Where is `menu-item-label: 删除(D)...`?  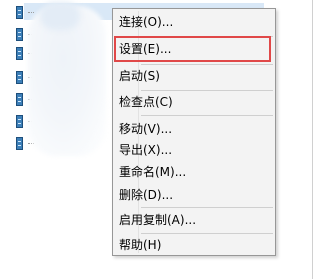 menu-item-label: 删除(D)... is located at coordinates (146, 195).